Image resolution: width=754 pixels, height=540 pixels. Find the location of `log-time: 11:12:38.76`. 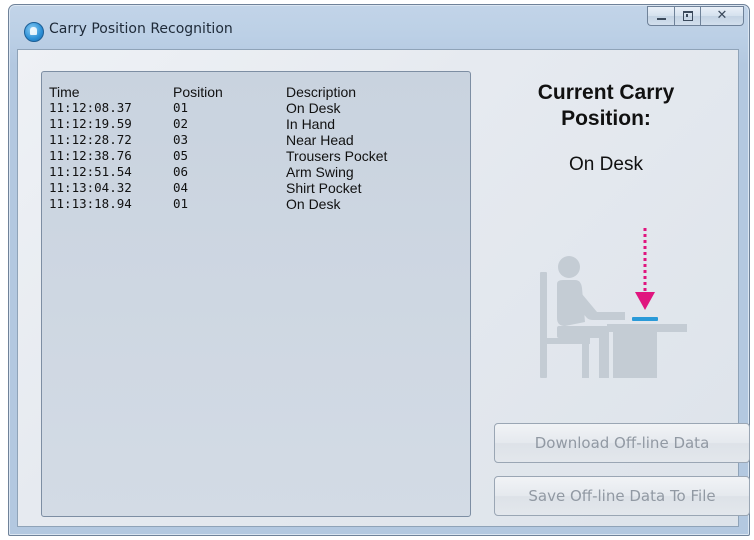

log-time: 11:12:38.76 is located at coordinates (90, 155).